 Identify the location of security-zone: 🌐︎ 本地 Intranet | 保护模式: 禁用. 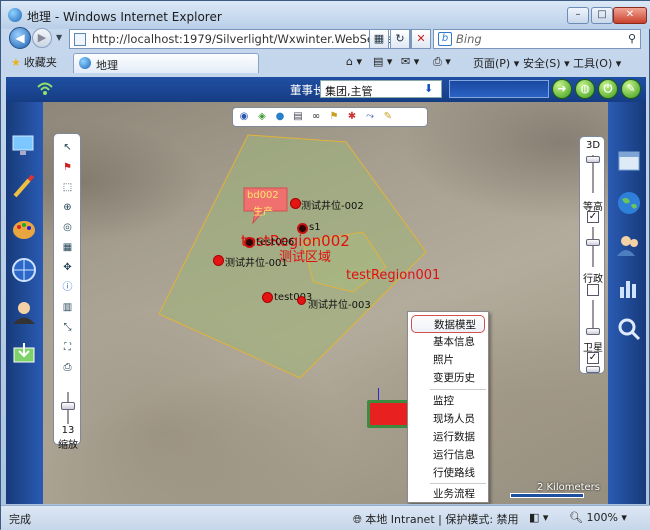
(436, 519).